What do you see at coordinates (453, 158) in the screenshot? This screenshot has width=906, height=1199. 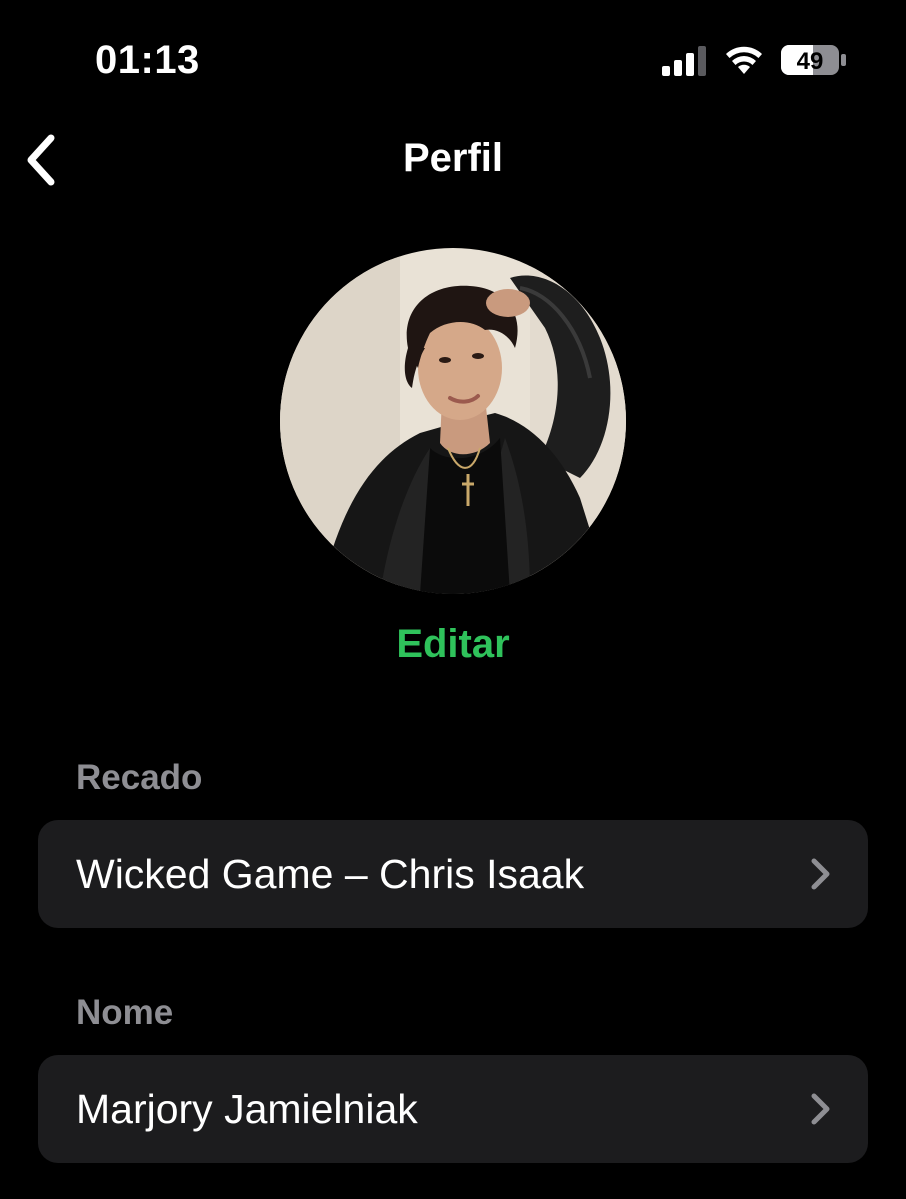 I see `page-title: Perfil` at bounding box center [453, 158].